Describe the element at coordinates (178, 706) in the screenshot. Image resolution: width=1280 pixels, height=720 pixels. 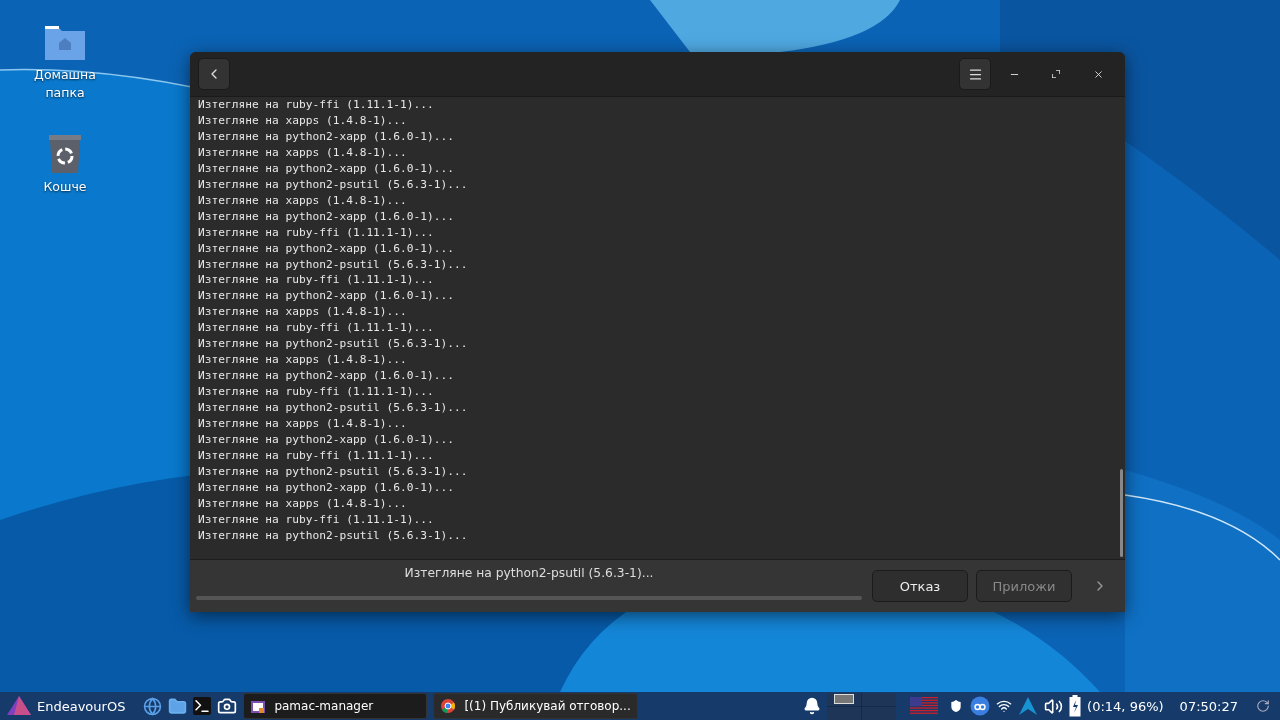
I see `folder-icon` at that location.